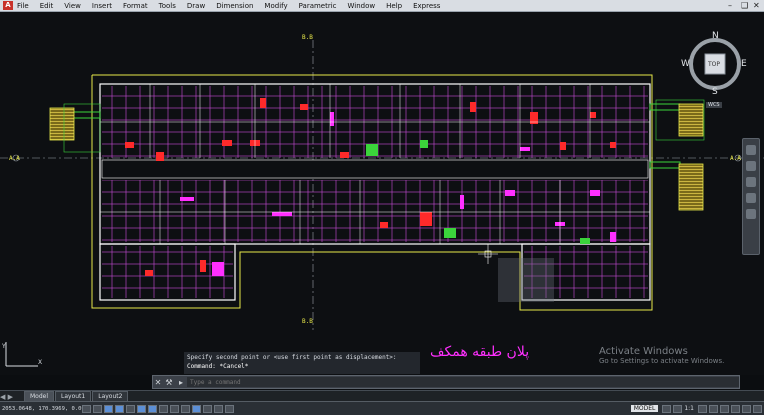  Describe the element at coordinates (689, 408) in the screenshot. I see `annotation-scale: 1:1` at that location.